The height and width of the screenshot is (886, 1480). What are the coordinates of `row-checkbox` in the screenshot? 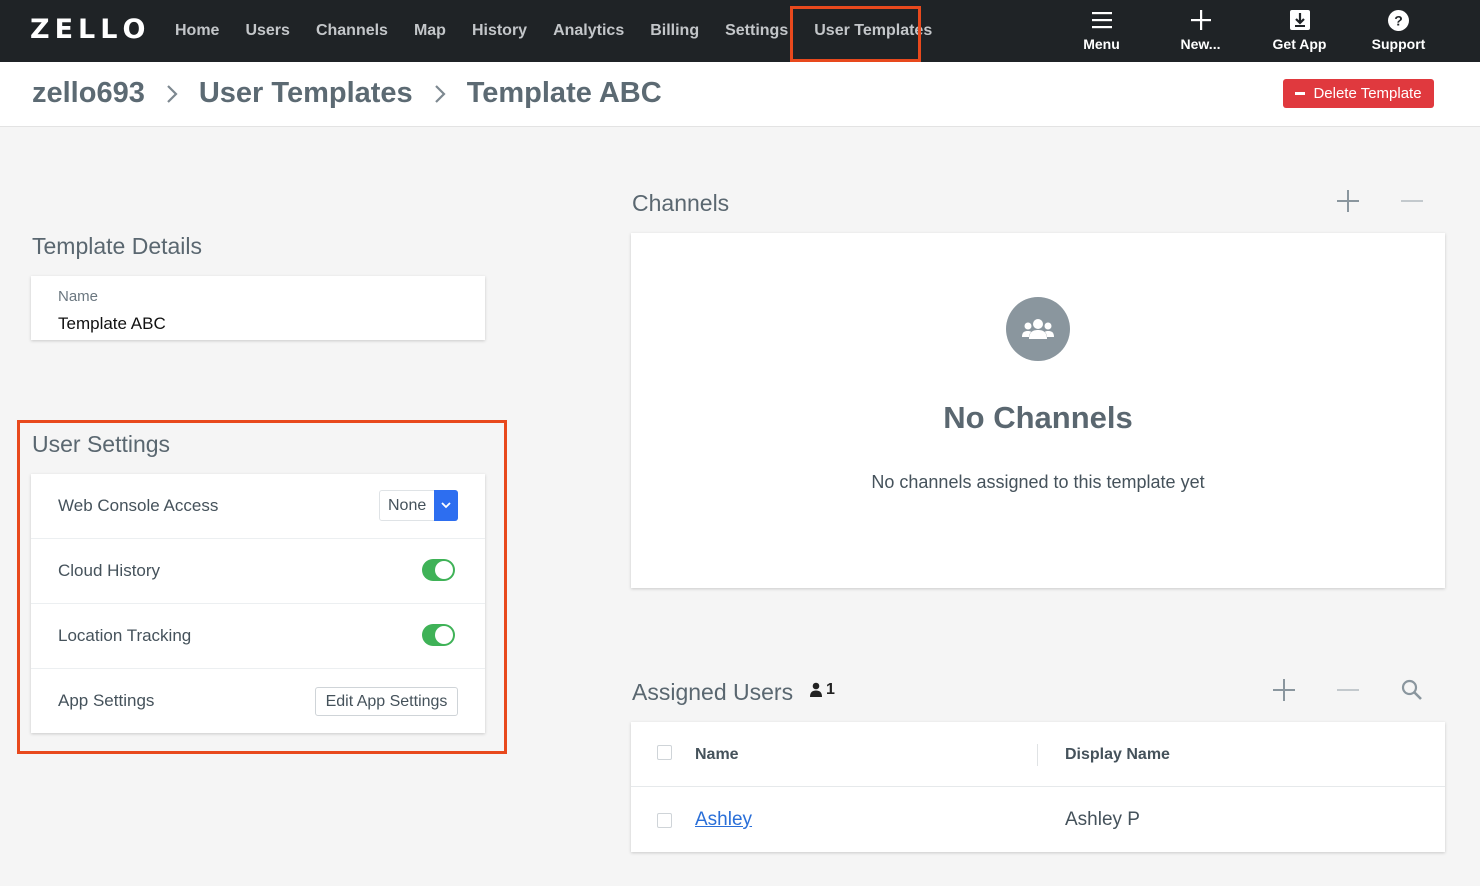 It's located at (664, 820).